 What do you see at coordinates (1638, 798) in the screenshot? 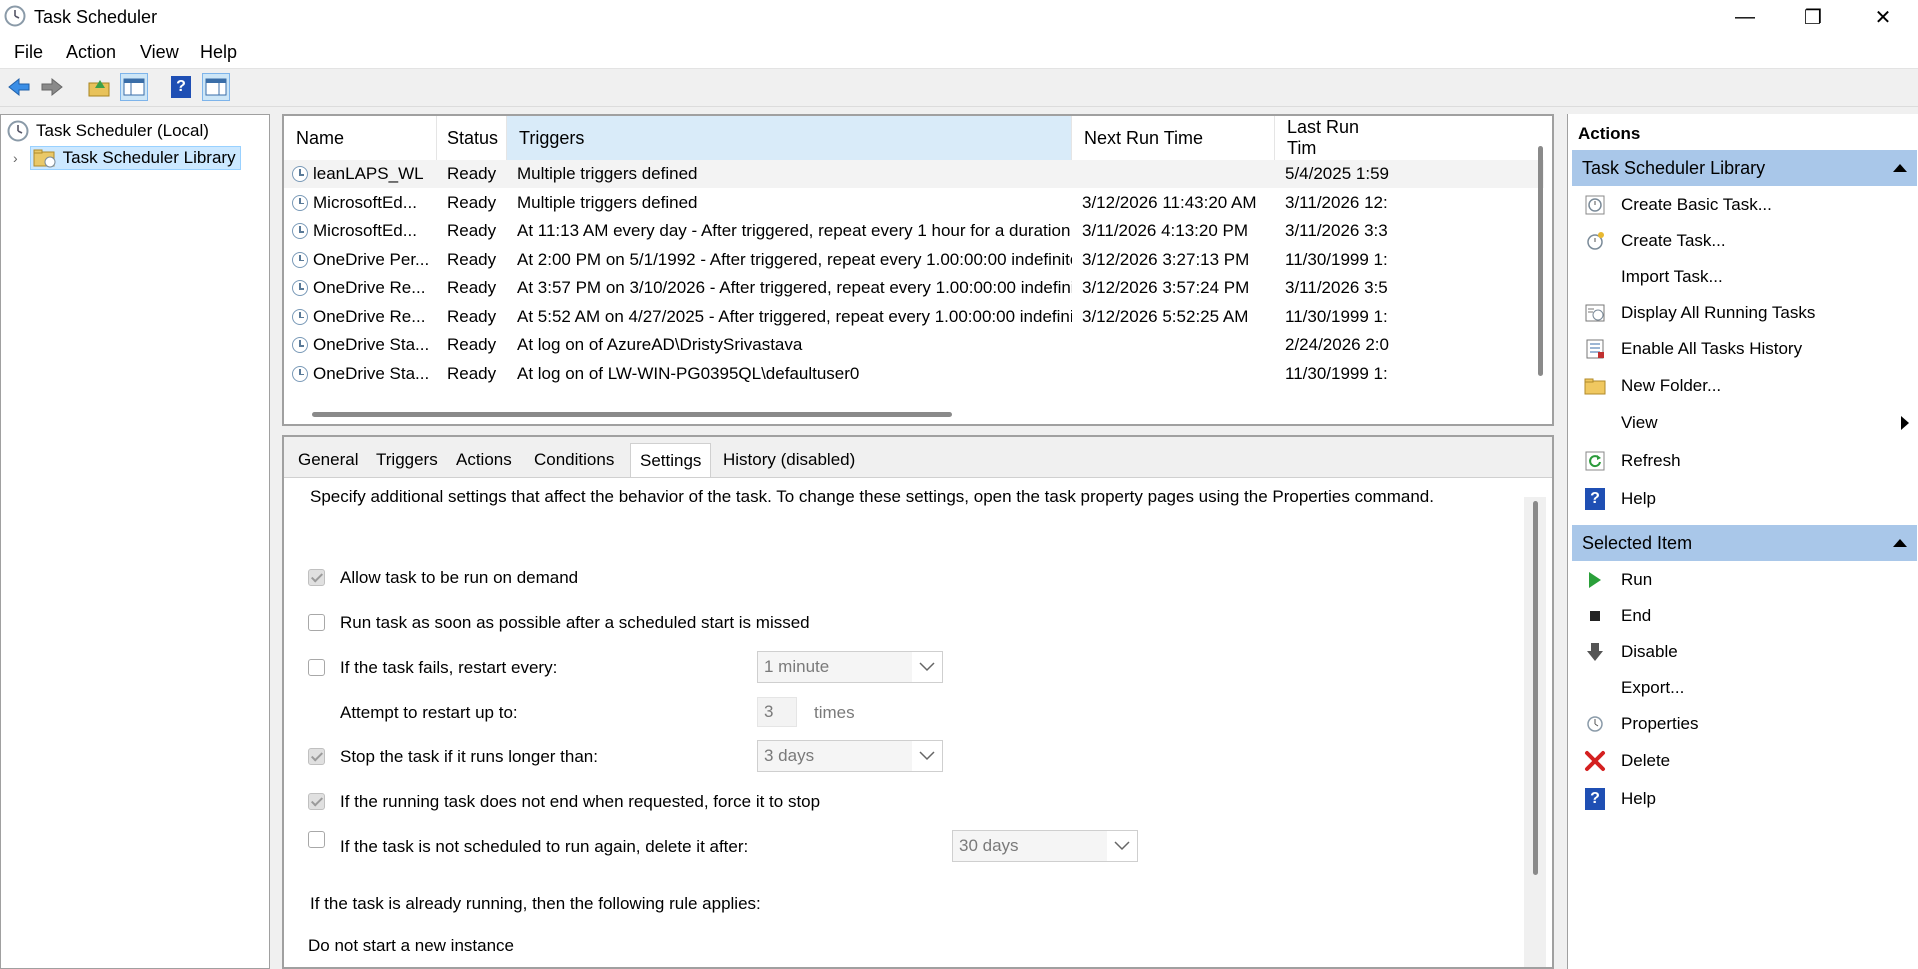
I see `action-label: Help` at bounding box center [1638, 798].